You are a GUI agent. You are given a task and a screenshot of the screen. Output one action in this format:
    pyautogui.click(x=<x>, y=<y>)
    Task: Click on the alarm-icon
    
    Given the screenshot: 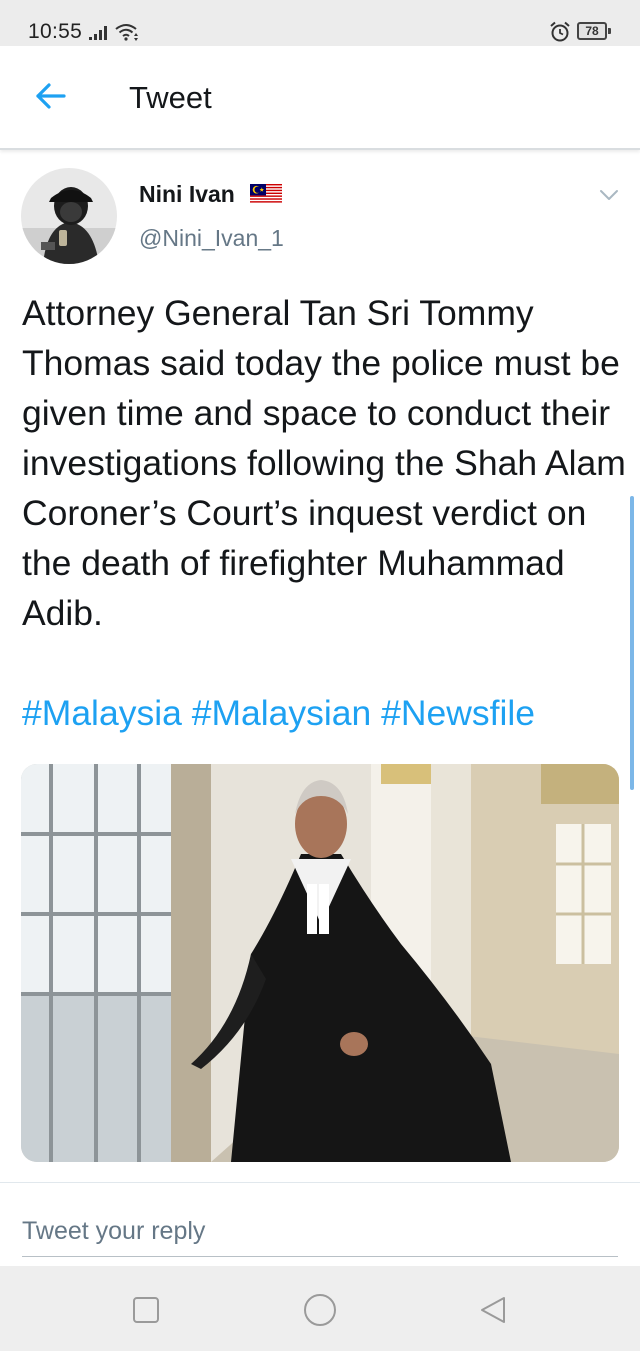 What is the action you would take?
    pyautogui.click(x=560, y=31)
    